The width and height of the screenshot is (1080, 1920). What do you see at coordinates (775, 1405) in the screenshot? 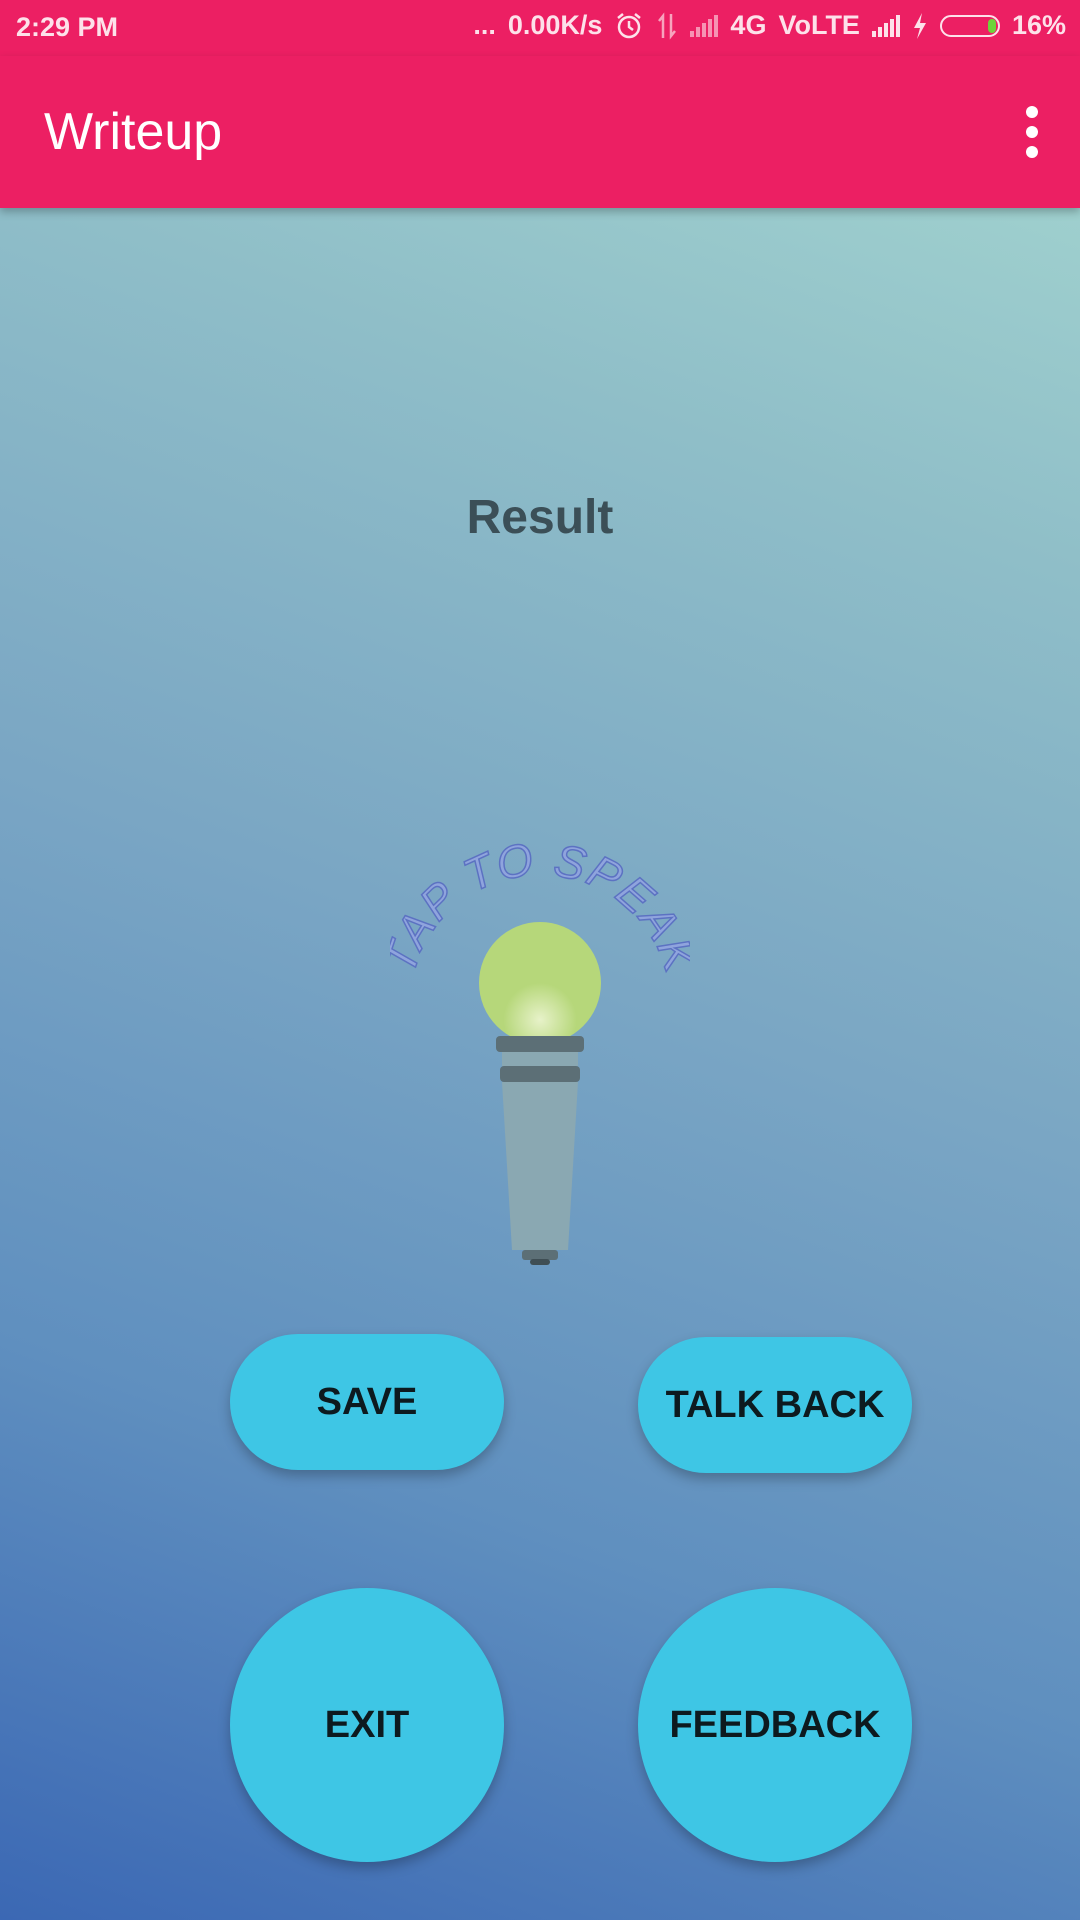
I see `talk-back-button: TALK BACK` at bounding box center [775, 1405].